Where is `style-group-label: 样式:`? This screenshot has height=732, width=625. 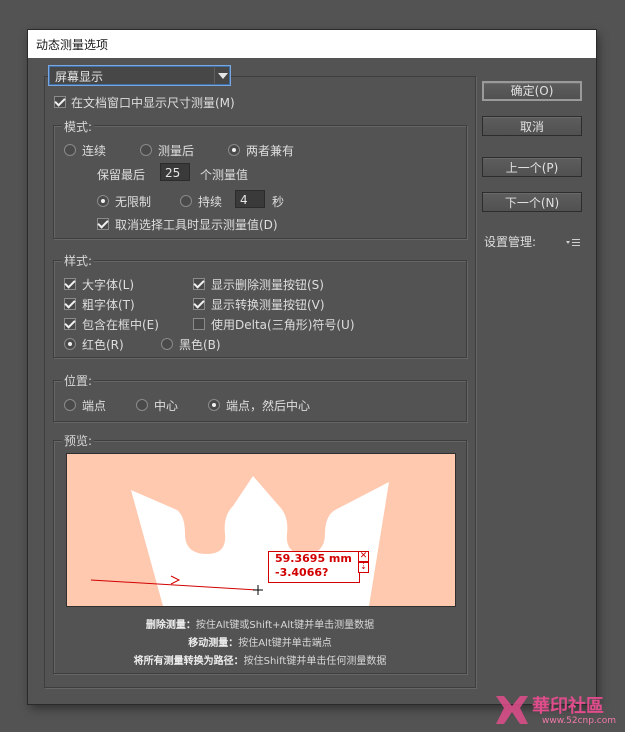 style-group-label: 样式: is located at coordinates (78, 260).